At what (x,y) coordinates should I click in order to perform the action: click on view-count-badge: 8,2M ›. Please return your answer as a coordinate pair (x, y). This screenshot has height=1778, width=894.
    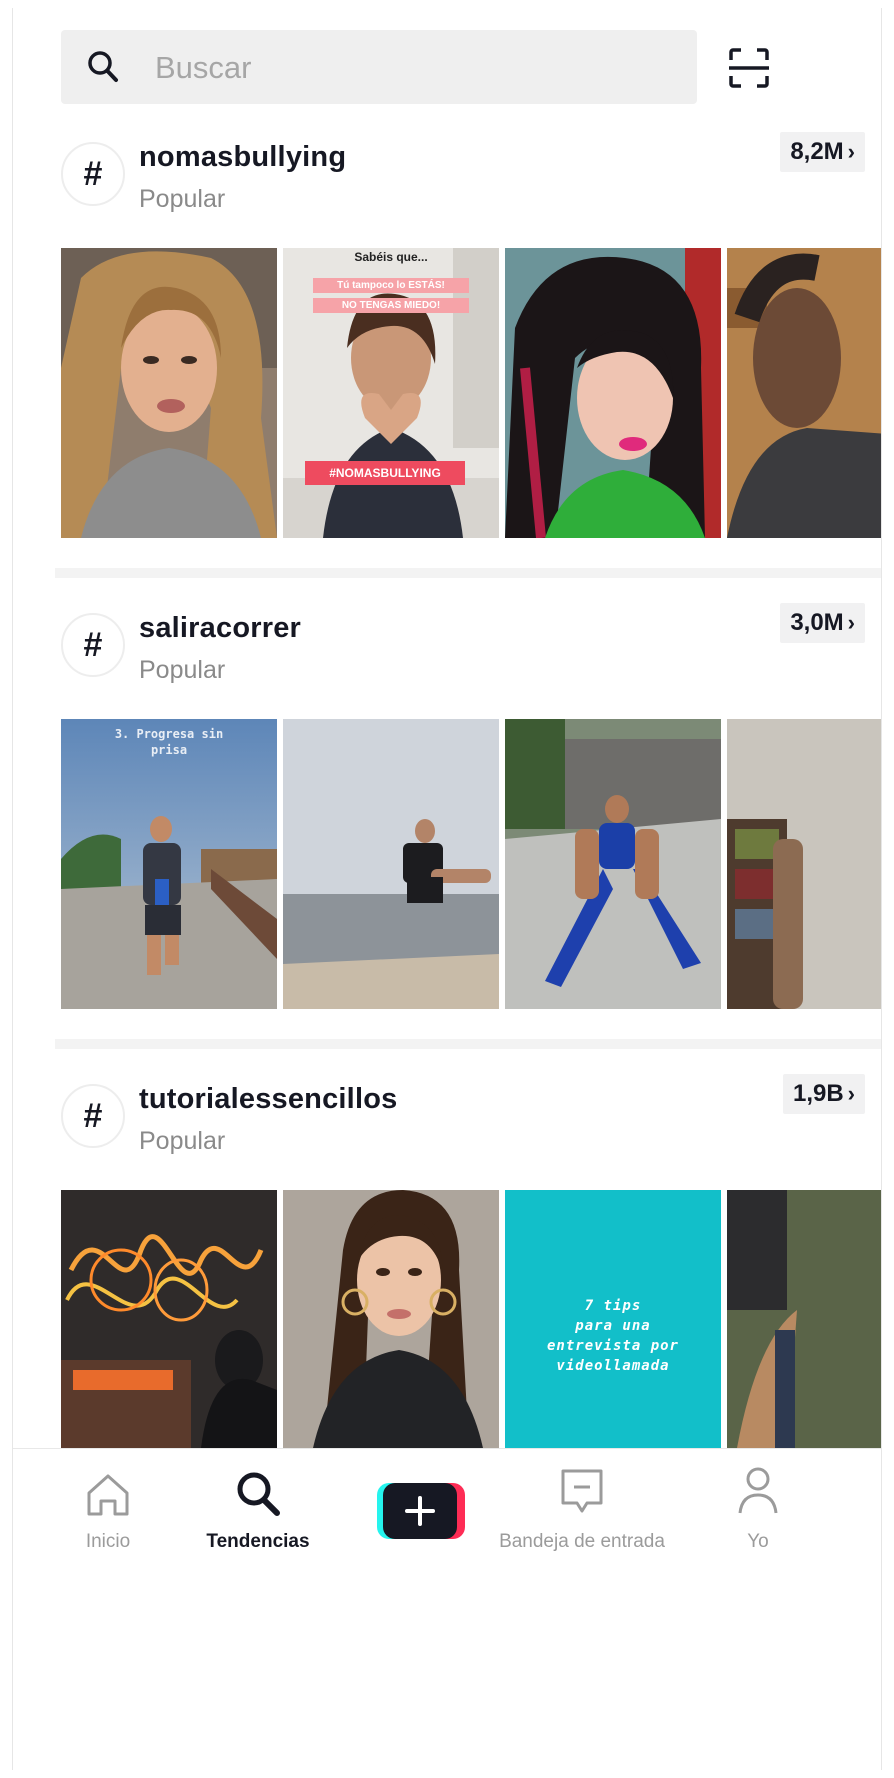
    Looking at the image, I should click on (822, 152).